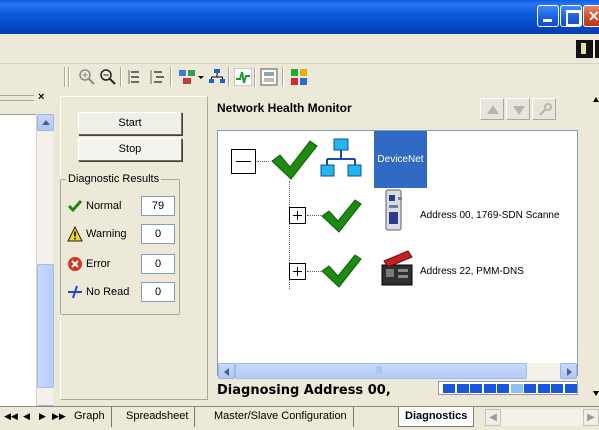  What do you see at coordinates (135, 77) in the screenshot?
I see `list-view-icon` at bounding box center [135, 77].